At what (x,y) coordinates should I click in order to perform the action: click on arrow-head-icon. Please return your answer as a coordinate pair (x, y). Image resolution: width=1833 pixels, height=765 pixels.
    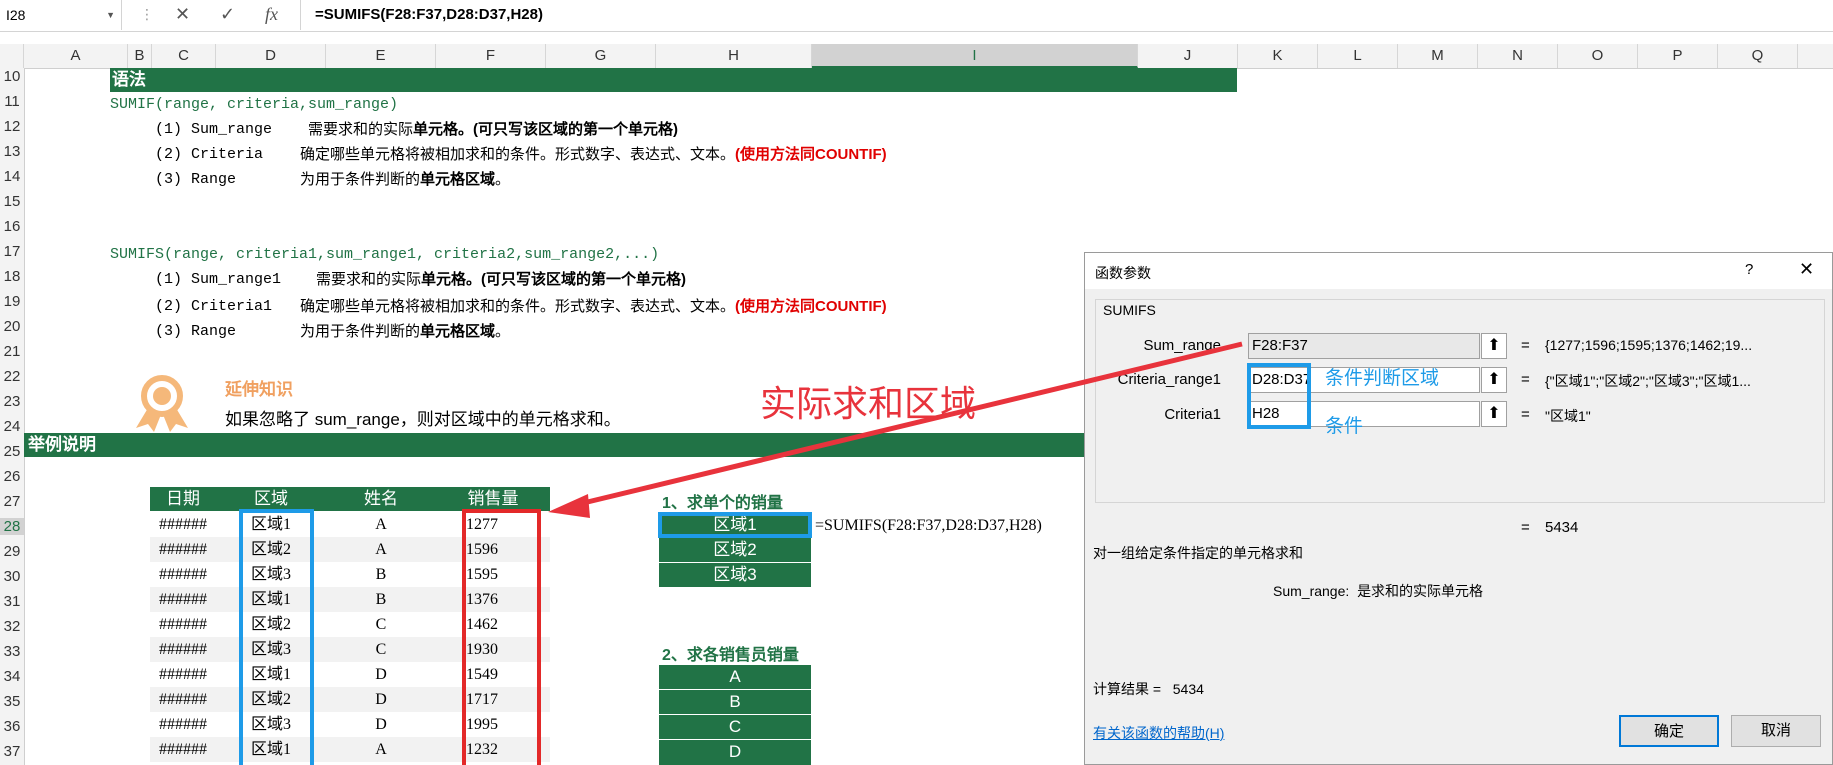
    Looking at the image, I should click on (569, 506).